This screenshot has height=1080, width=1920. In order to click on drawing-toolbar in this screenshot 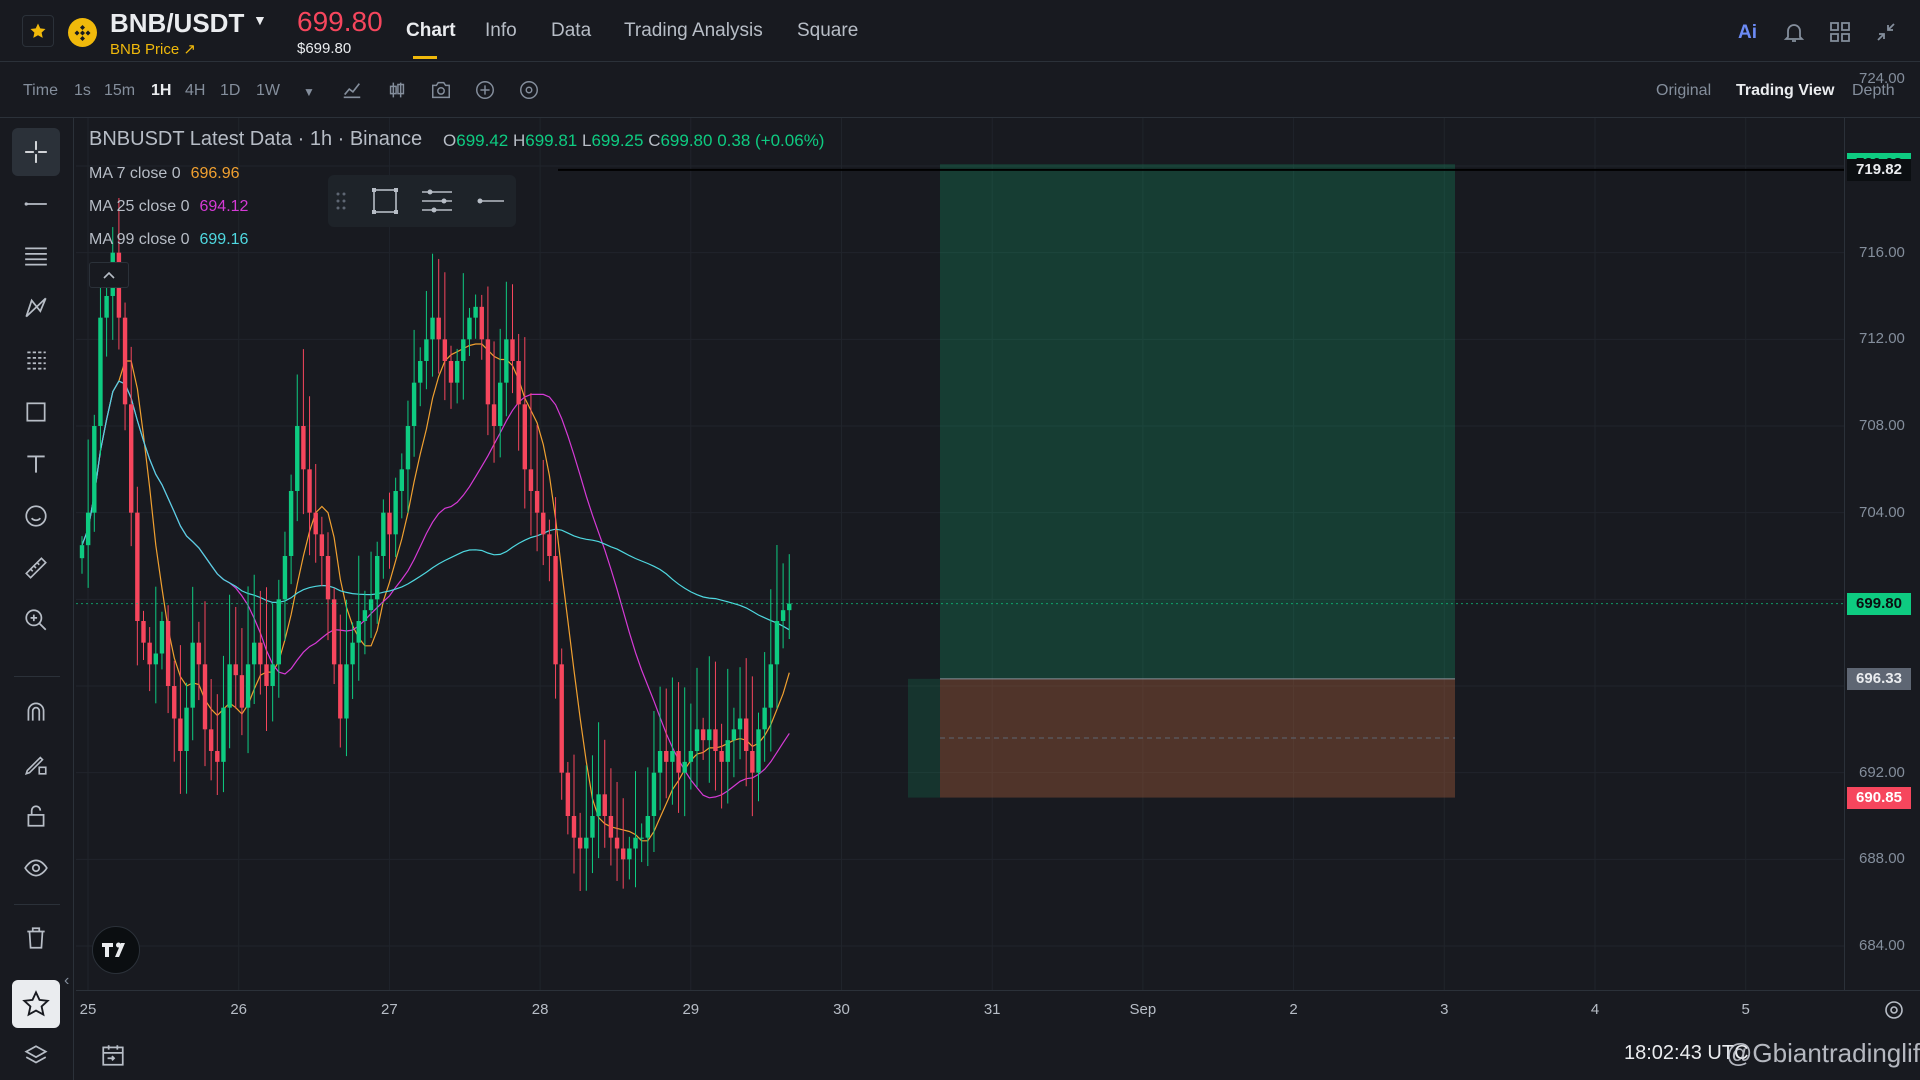, I will do `click(37, 599)`.